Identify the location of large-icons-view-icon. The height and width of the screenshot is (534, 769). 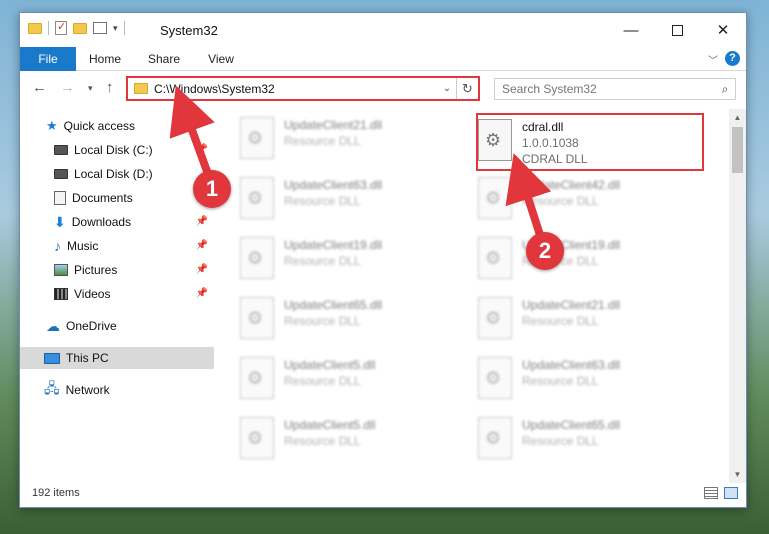
(731, 493).